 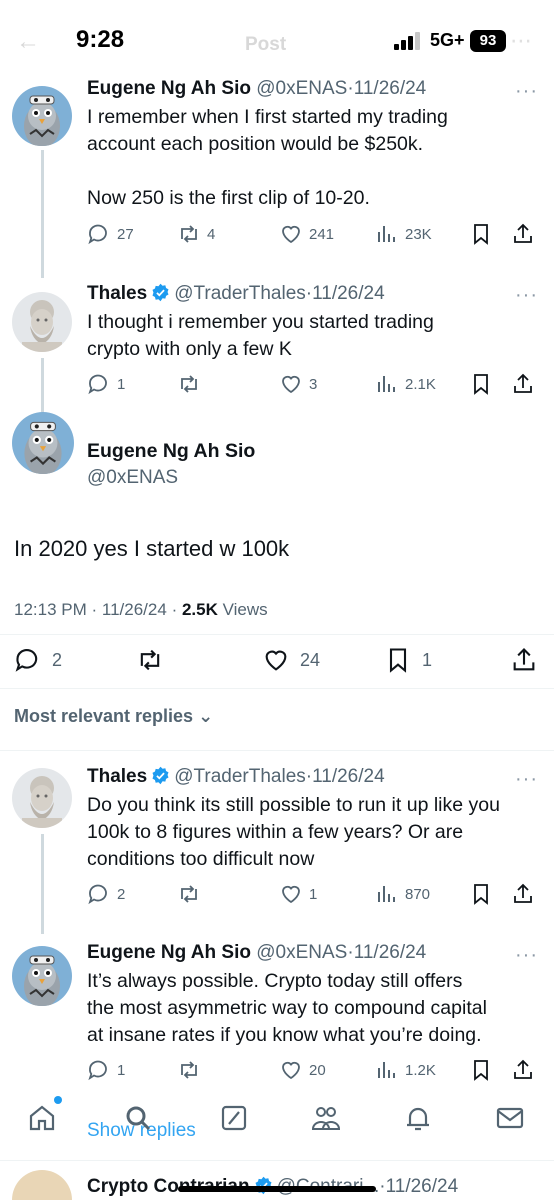 I want to click on nav-communities, so click(x=326, y=1118).